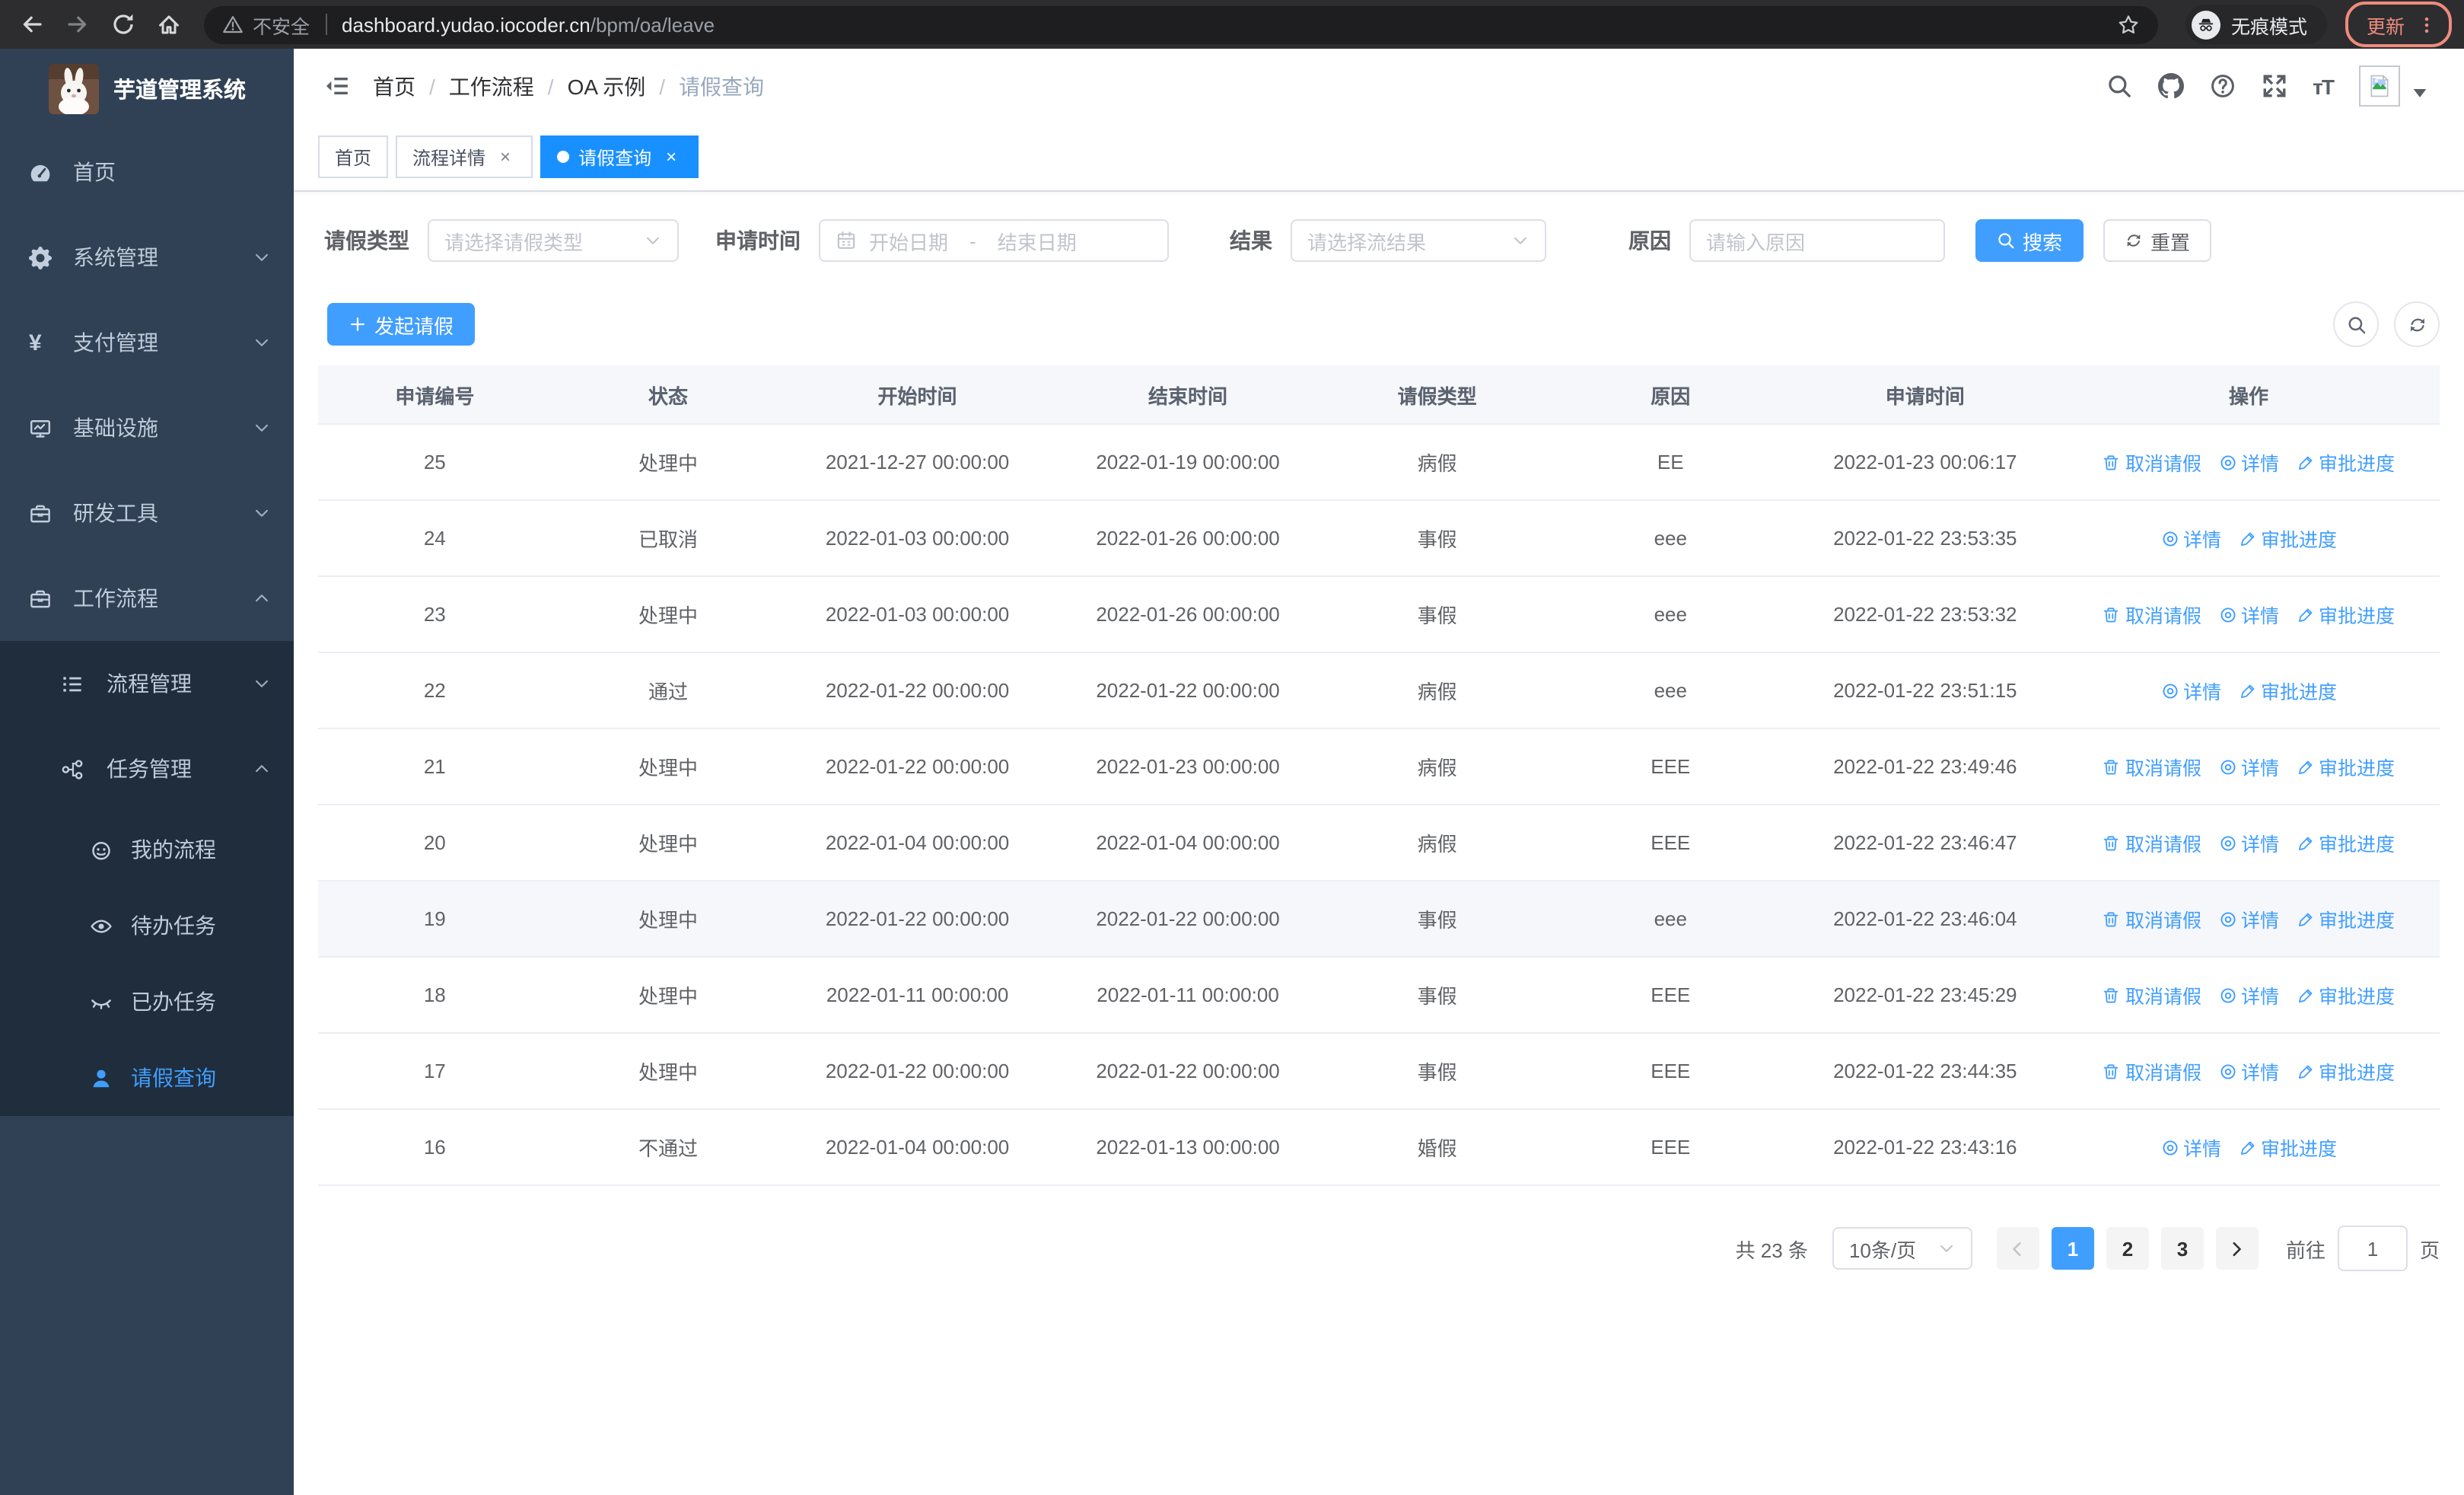 The height and width of the screenshot is (1495, 2464). I want to click on row-actions: 取消请假 详情 审批进度, so click(2249, 842).